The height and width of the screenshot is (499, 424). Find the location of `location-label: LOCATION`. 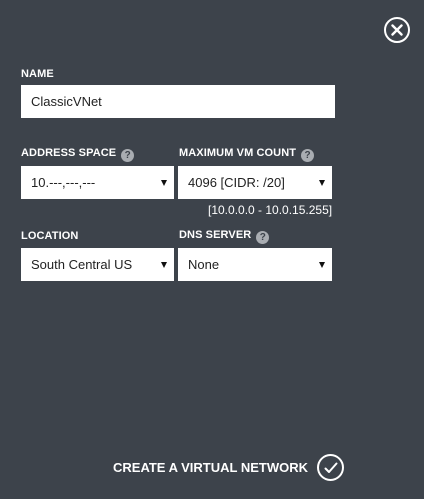

location-label: LOCATION is located at coordinates (50, 236).